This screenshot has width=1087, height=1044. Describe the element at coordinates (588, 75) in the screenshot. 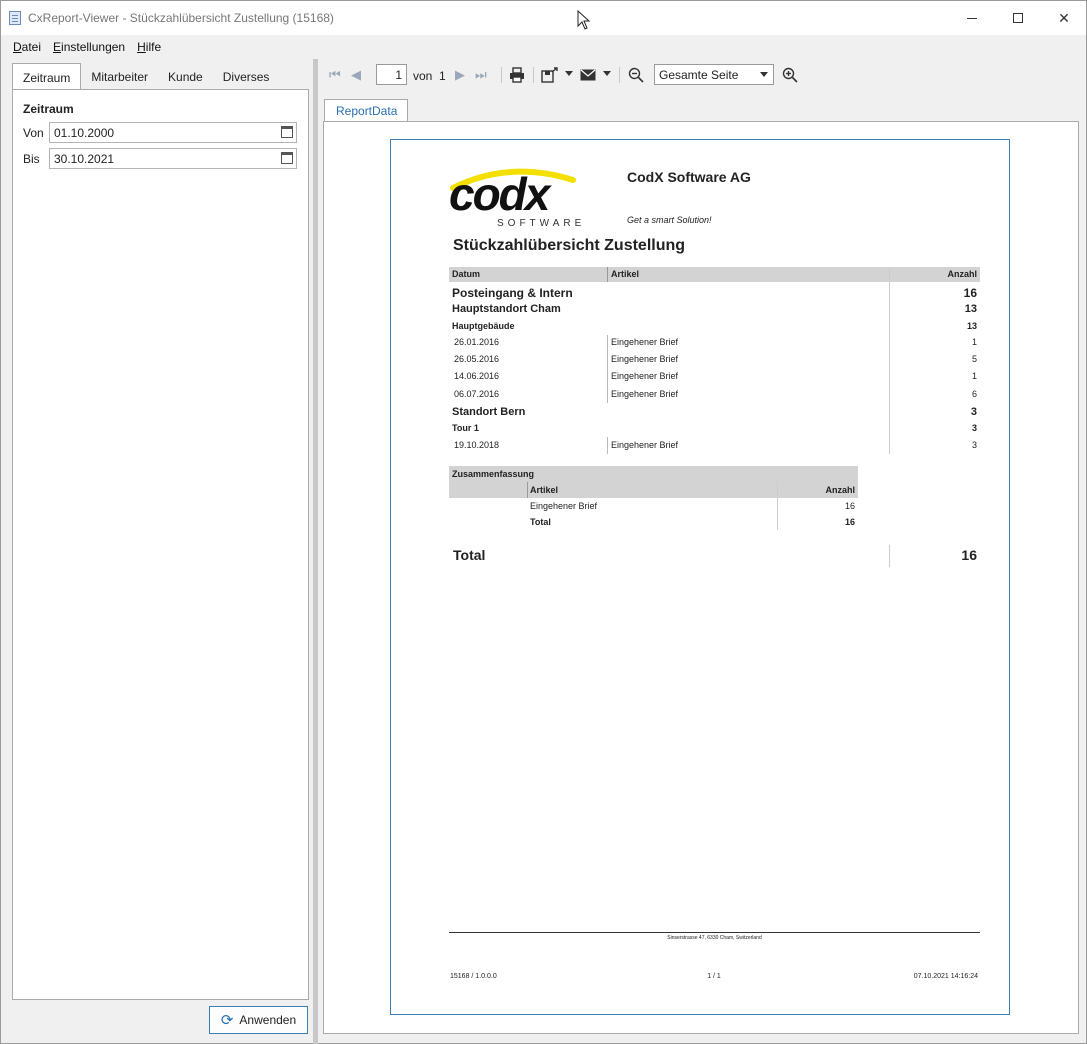

I see `email-icon` at that location.